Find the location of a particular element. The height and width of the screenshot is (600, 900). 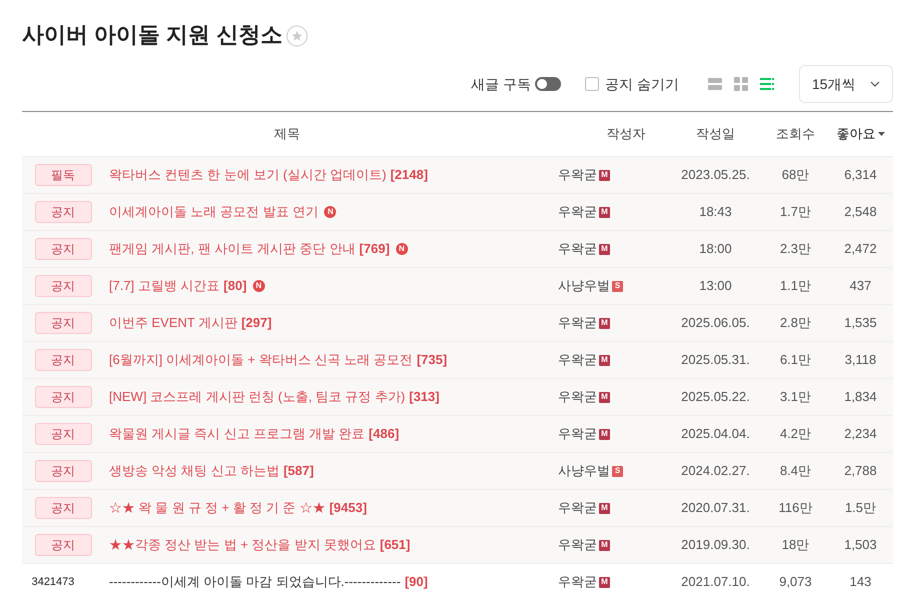

like-count: 1,535 is located at coordinates (860, 323).